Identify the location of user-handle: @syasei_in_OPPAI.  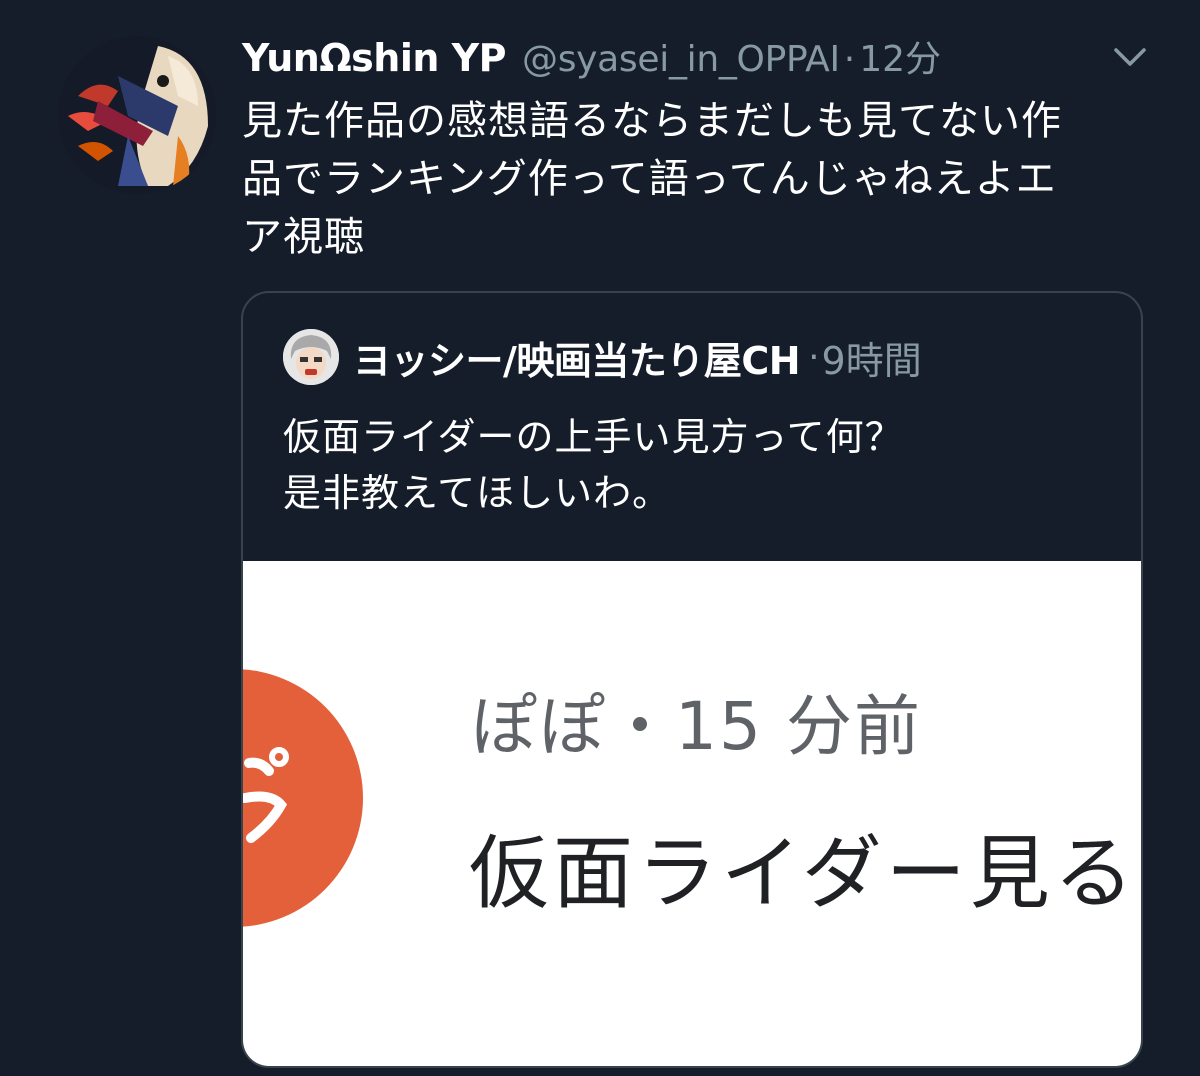
(681, 59).